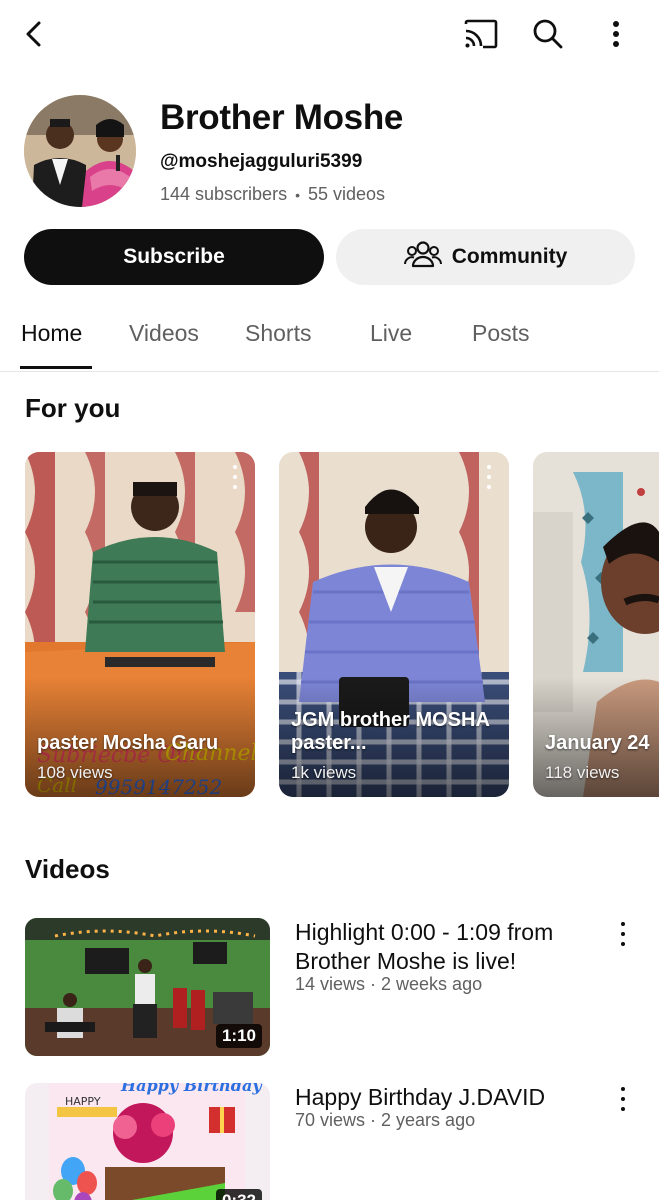 The image size is (659, 1200). I want to click on subscribe-button: Subscribe, so click(174, 257).